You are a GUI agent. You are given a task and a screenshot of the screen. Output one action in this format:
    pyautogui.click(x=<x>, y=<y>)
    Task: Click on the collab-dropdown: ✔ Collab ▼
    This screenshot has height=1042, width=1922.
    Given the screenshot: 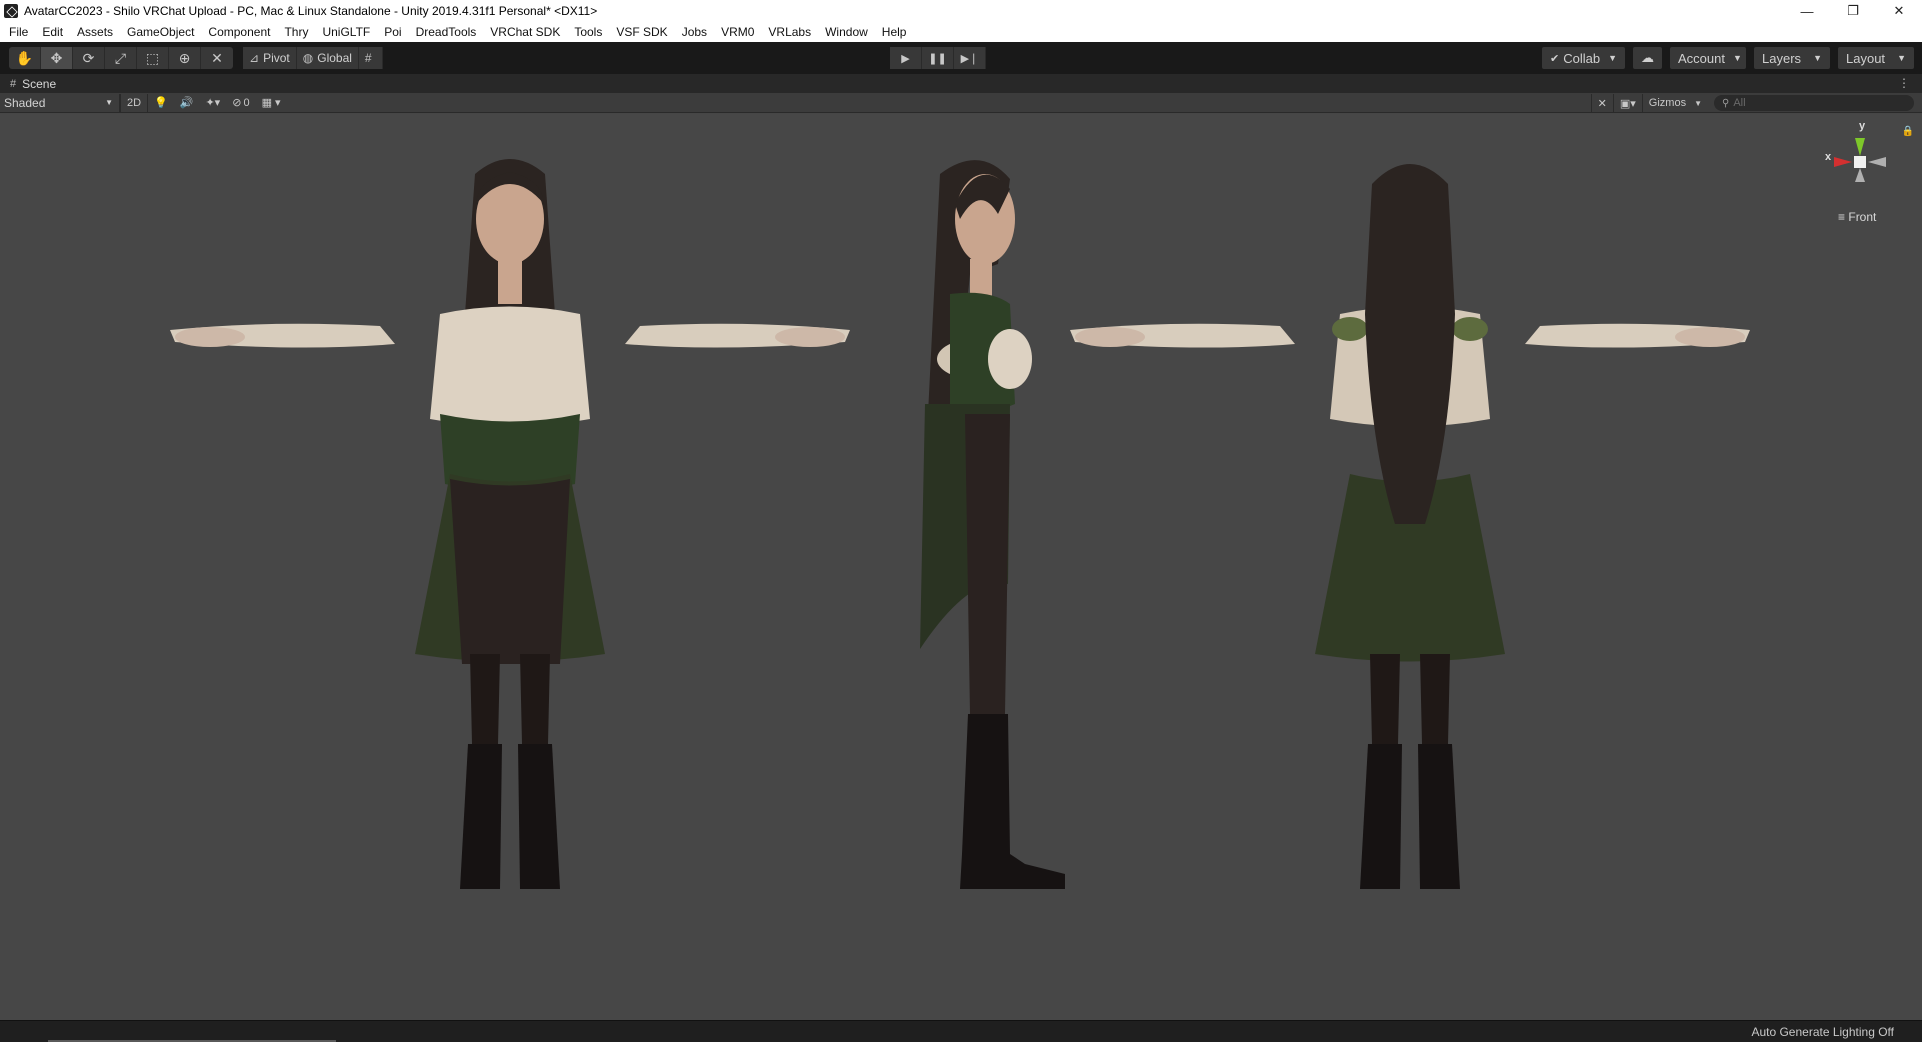 What is the action you would take?
    pyautogui.click(x=1583, y=58)
    